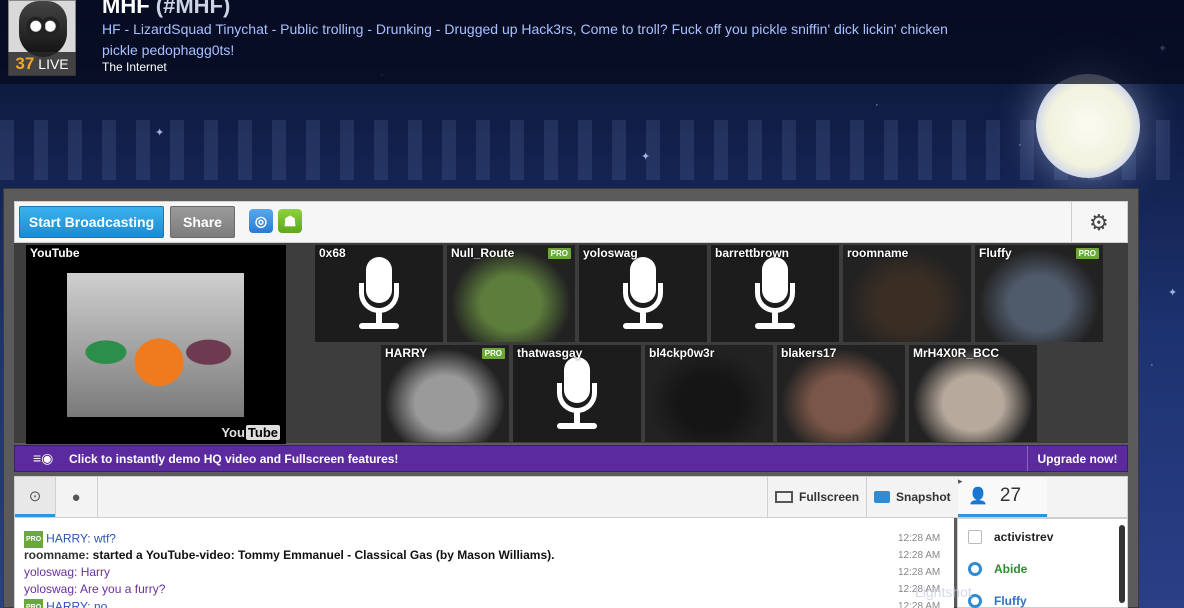  I want to click on message-author: roomname:, so click(56, 555).